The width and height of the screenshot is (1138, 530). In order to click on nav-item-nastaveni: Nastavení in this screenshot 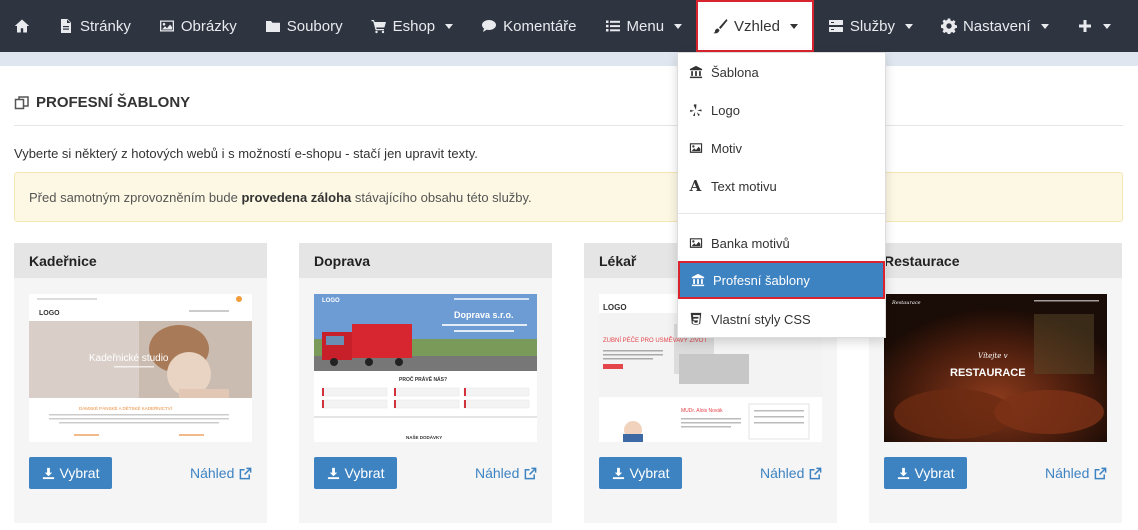, I will do `click(995, 26)`.